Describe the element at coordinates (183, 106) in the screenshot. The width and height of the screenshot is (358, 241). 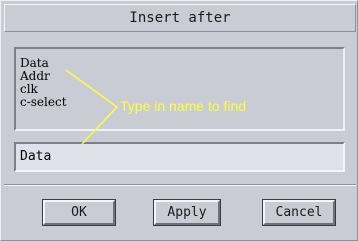
I see `annotation-label: Type in name to find` at that location.